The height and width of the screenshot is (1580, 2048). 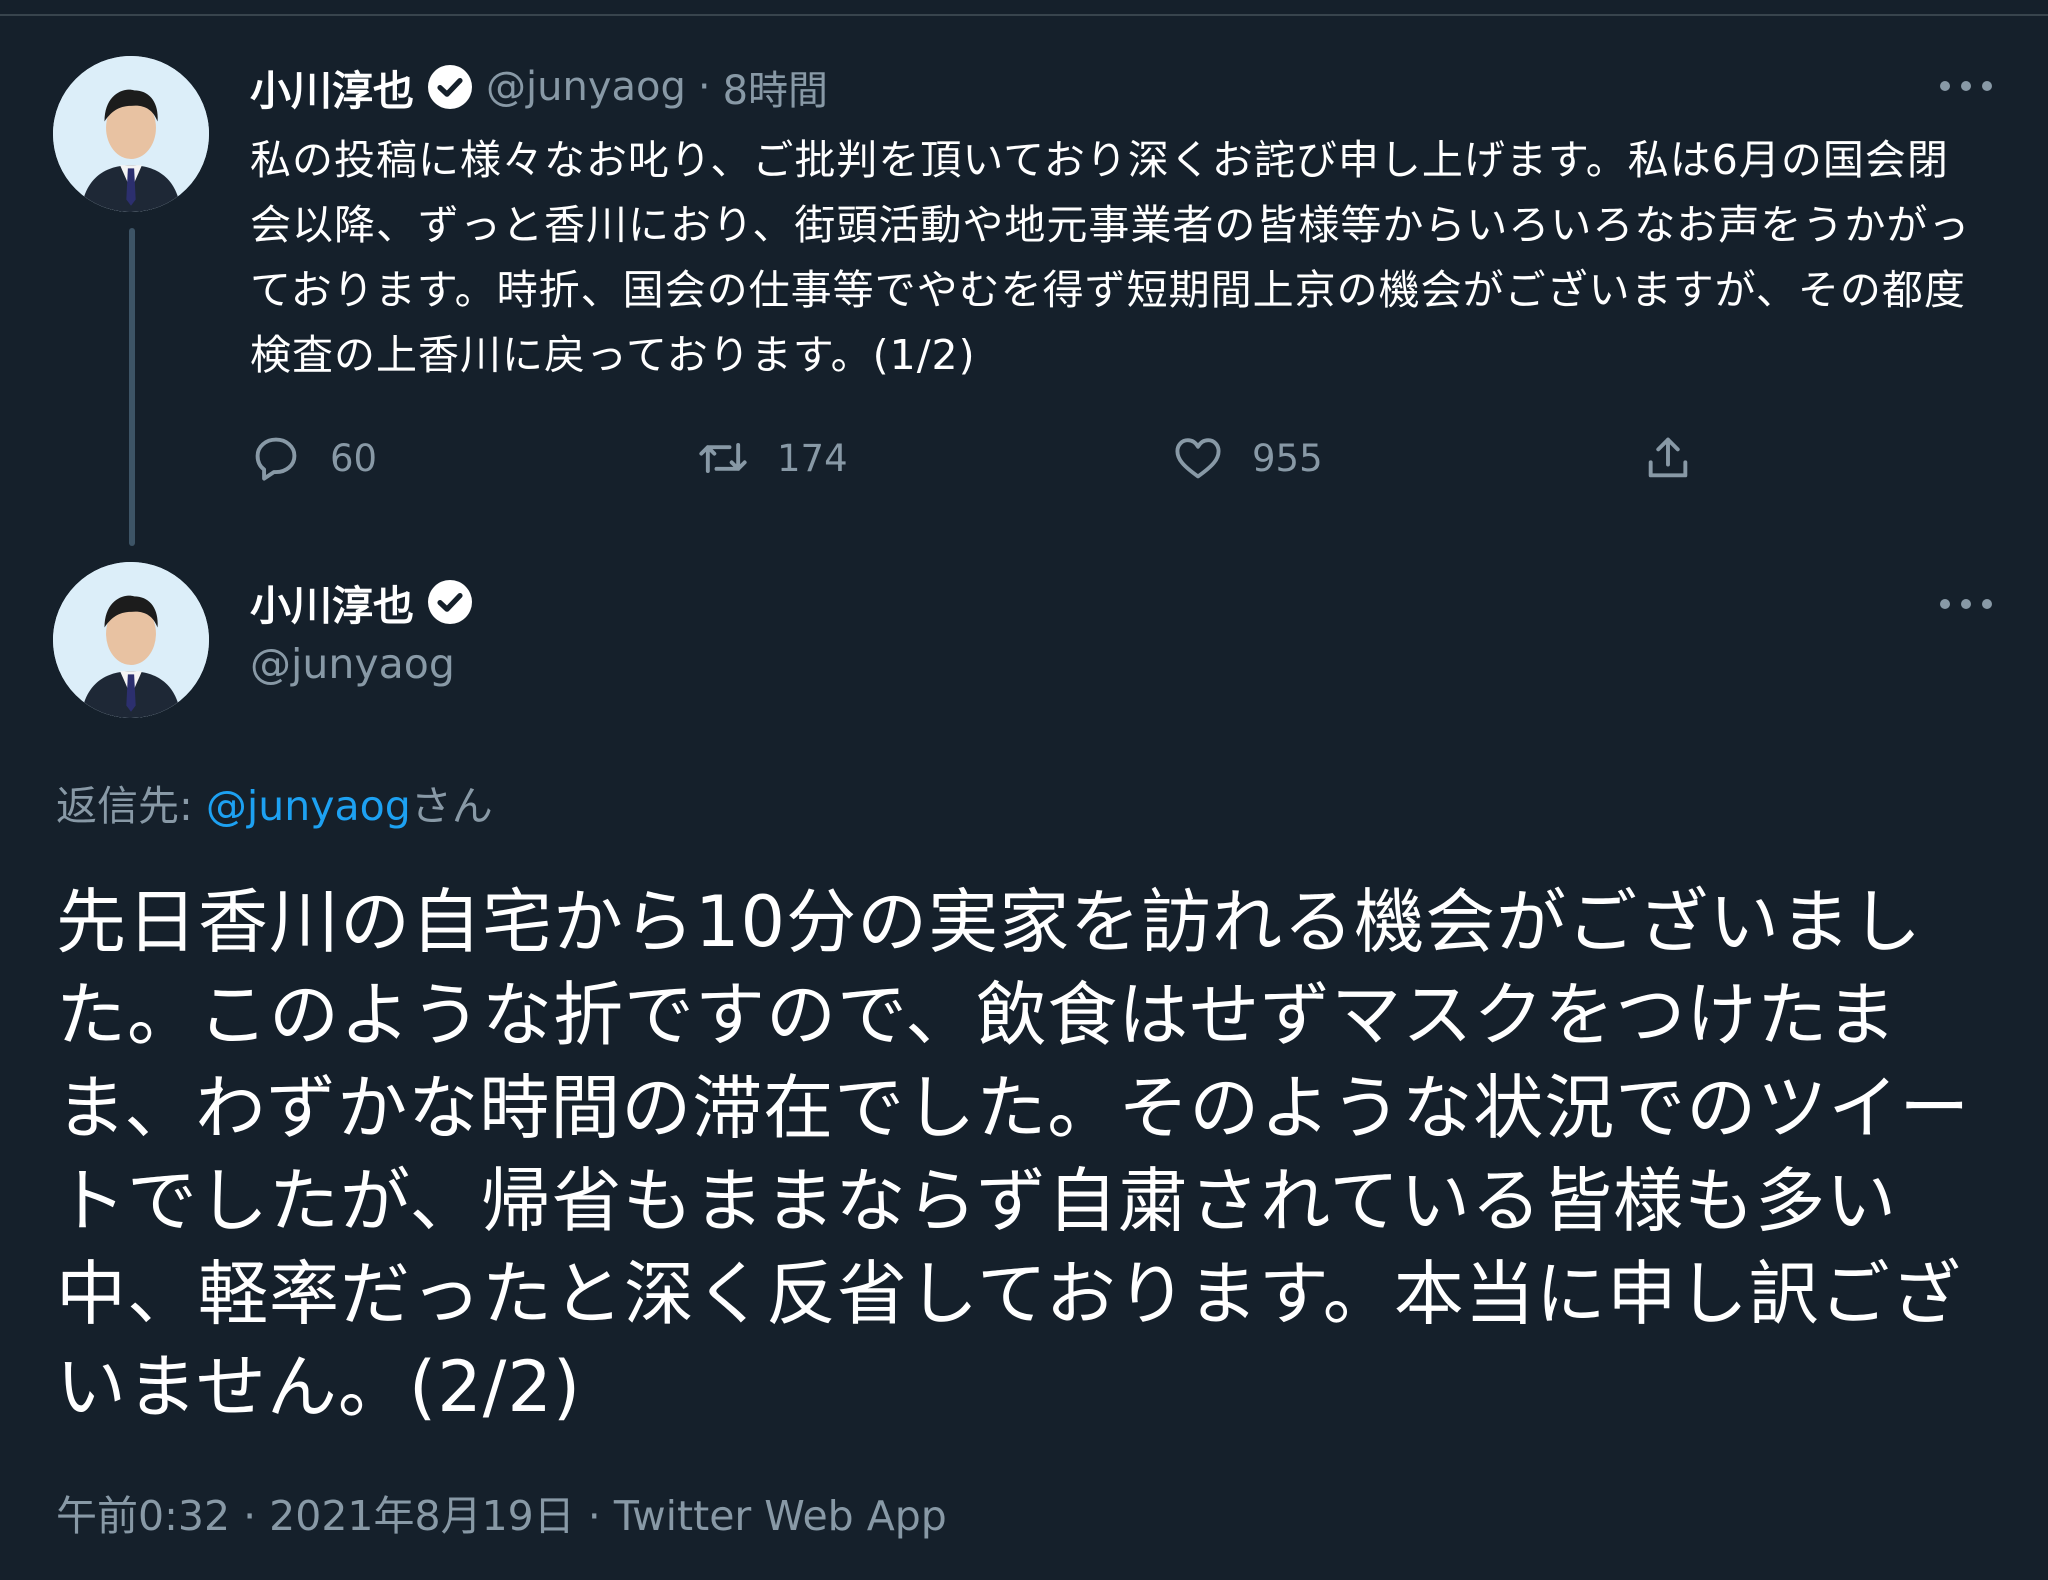 I want to click on tweet1-header: 小川淳也 @junyaog · 8時間, so click(x=539, y=87).